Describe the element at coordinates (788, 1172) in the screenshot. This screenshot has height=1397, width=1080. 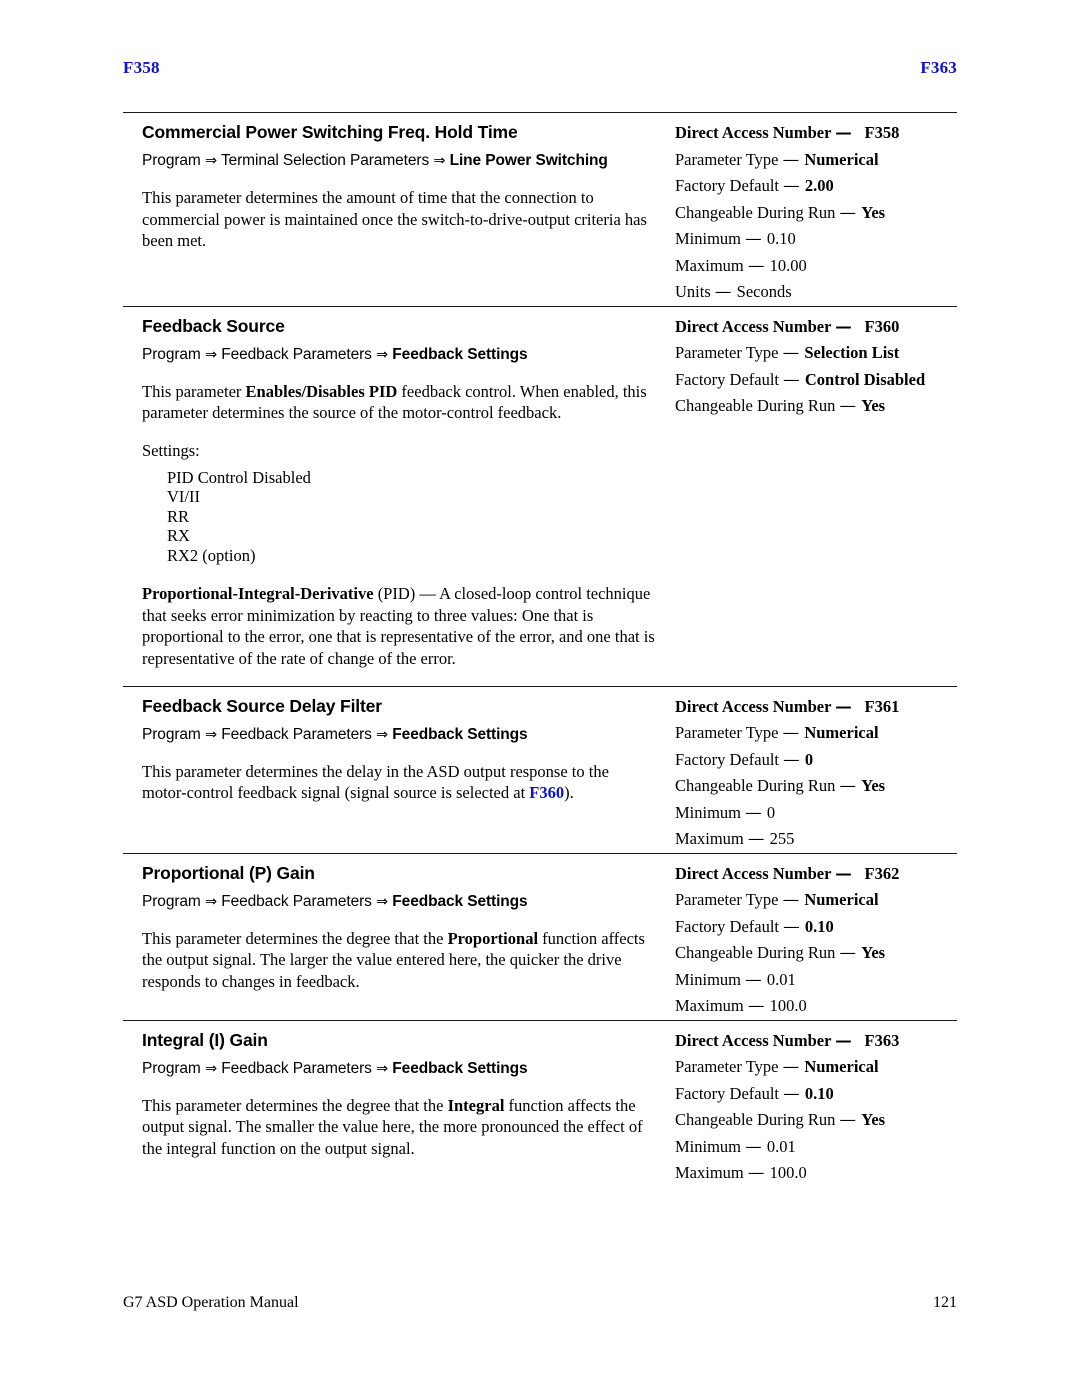
I see `spec-value: 100.0` at that location.